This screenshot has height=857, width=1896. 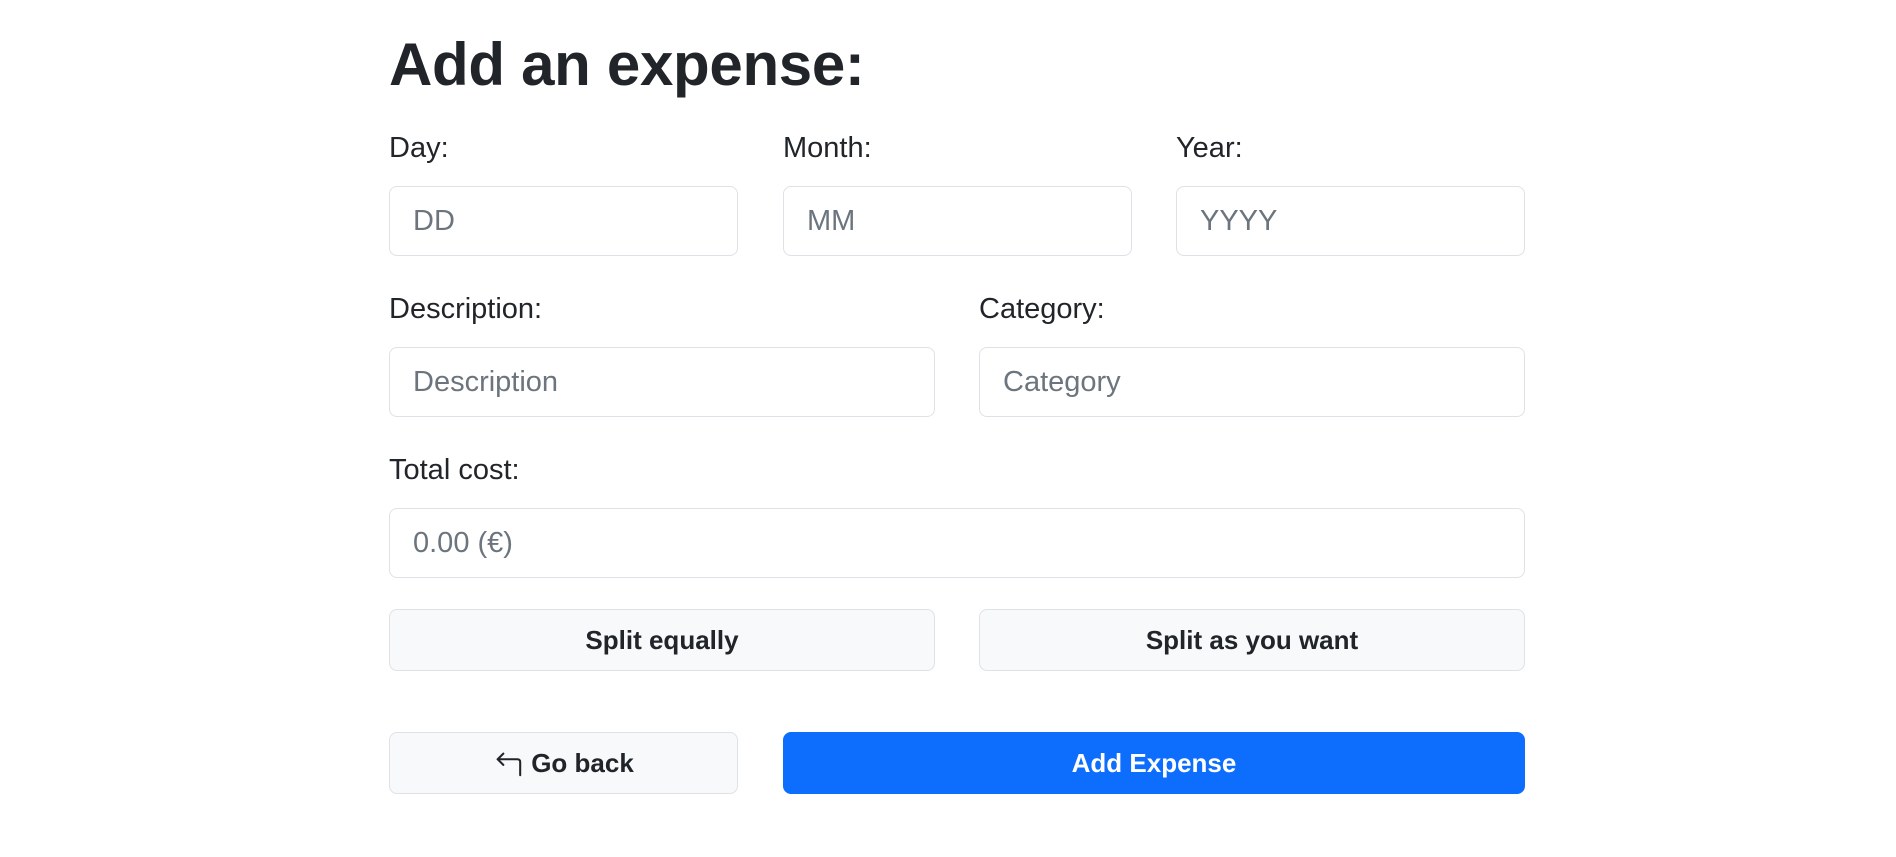 I want to click on total-cost-input, so click(x=957, y=543).